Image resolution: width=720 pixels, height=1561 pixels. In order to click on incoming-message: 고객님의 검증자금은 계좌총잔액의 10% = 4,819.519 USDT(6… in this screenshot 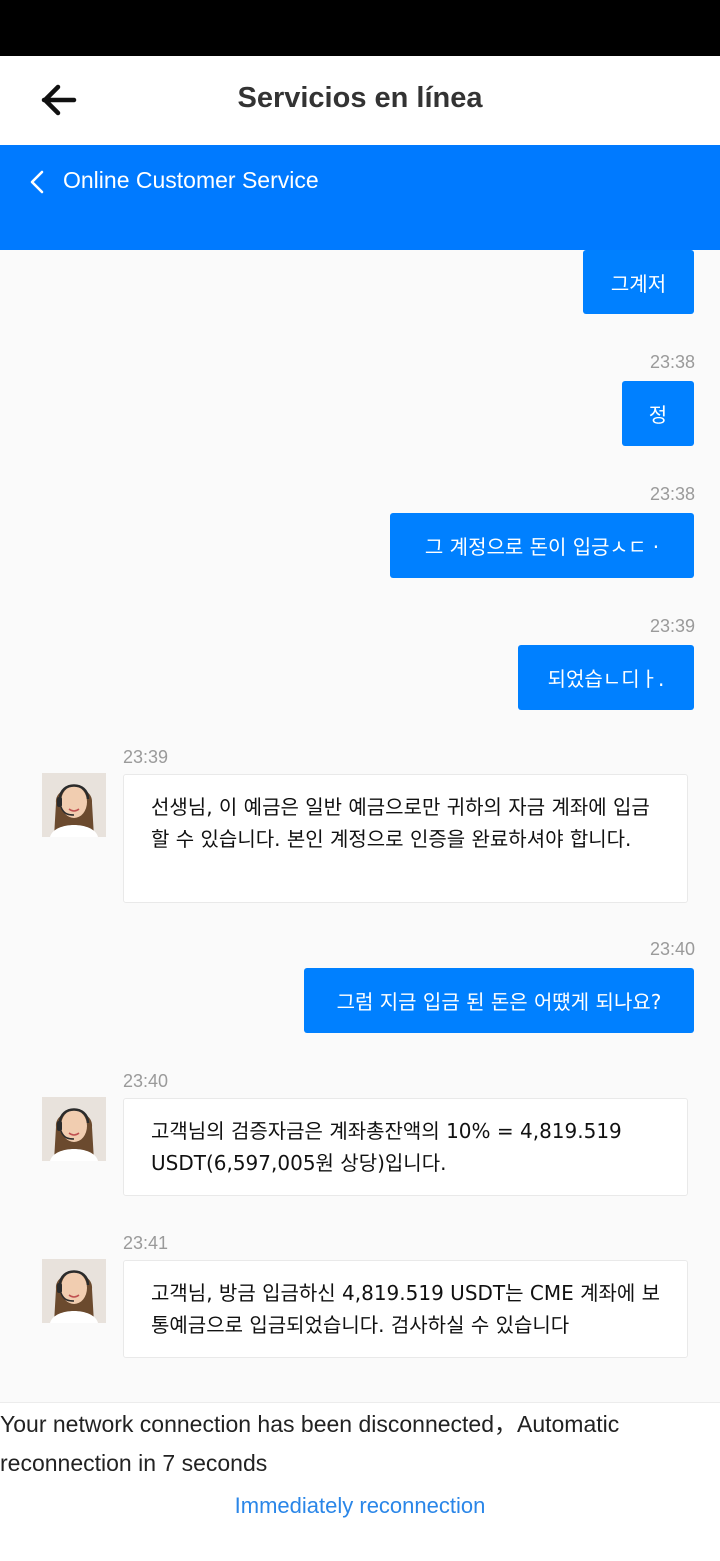, I will do `click(405, 1147)`.